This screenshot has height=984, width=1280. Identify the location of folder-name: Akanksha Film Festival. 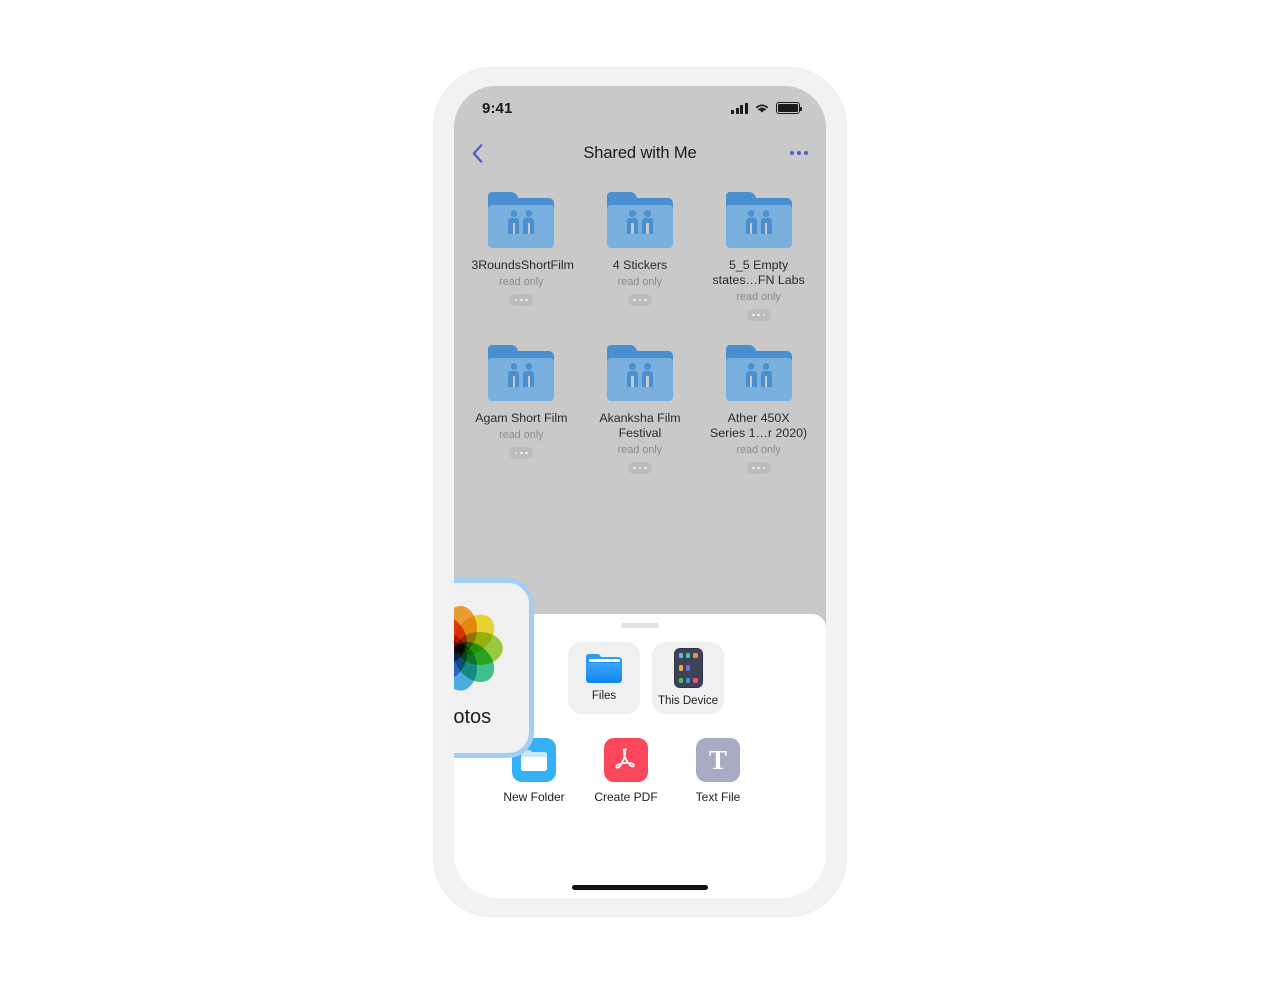
(640, 425).